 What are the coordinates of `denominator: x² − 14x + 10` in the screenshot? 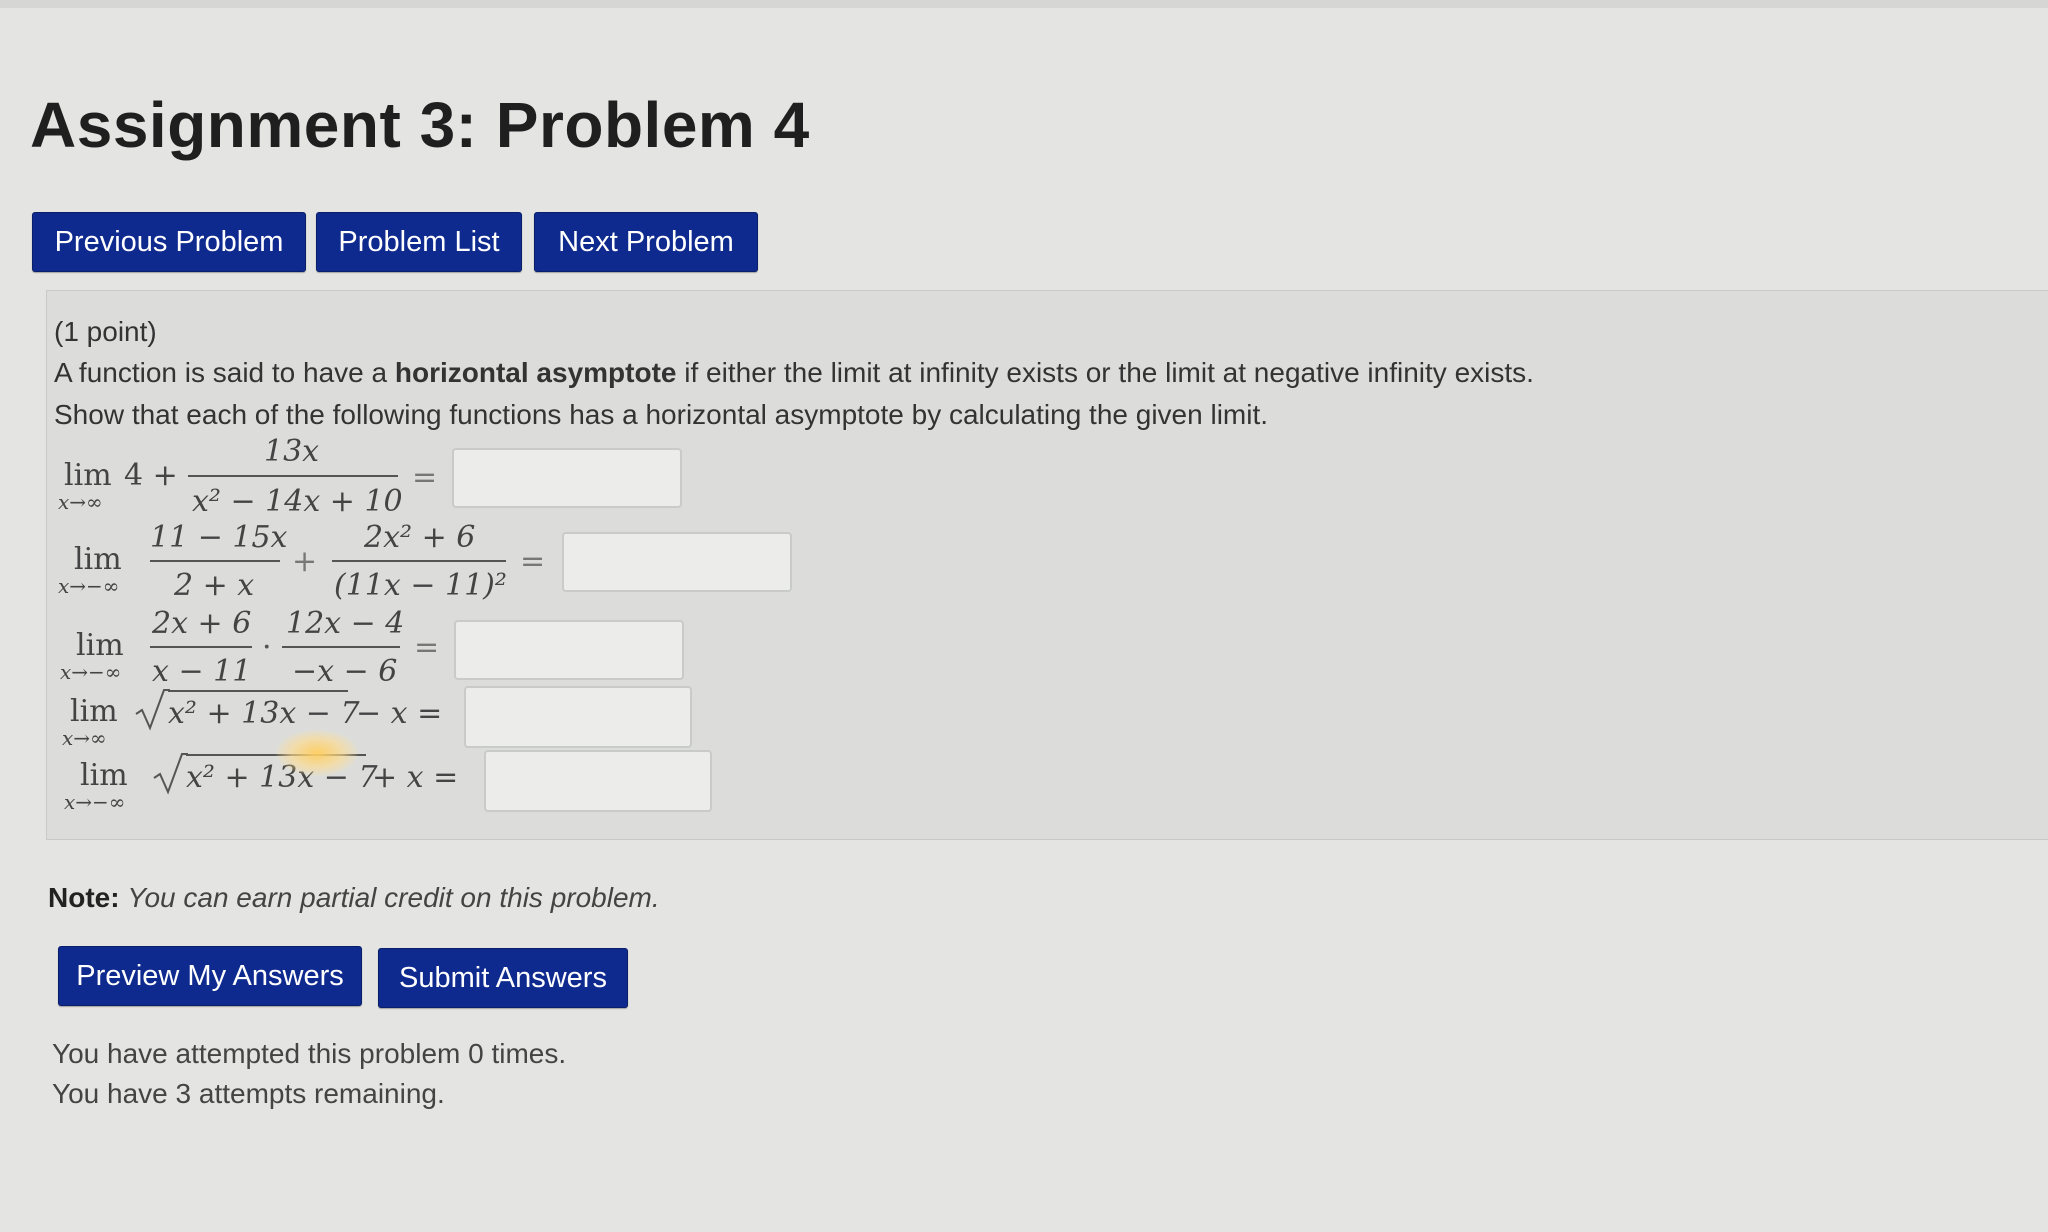 It's located at (297, 501).